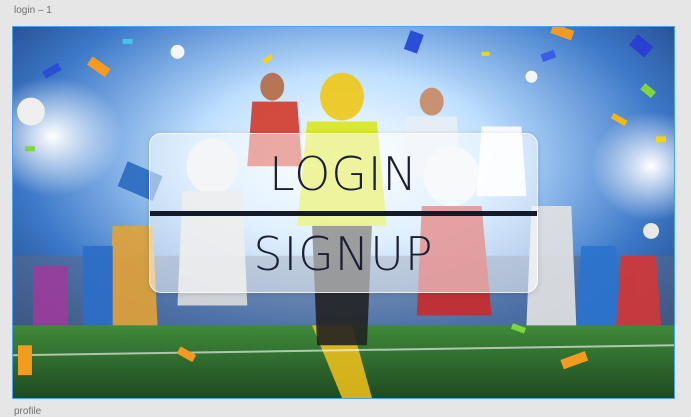  Describe the element at coordinates (27, 411) in the screenshot. I see `artboard-title-profile: profile` at that location.